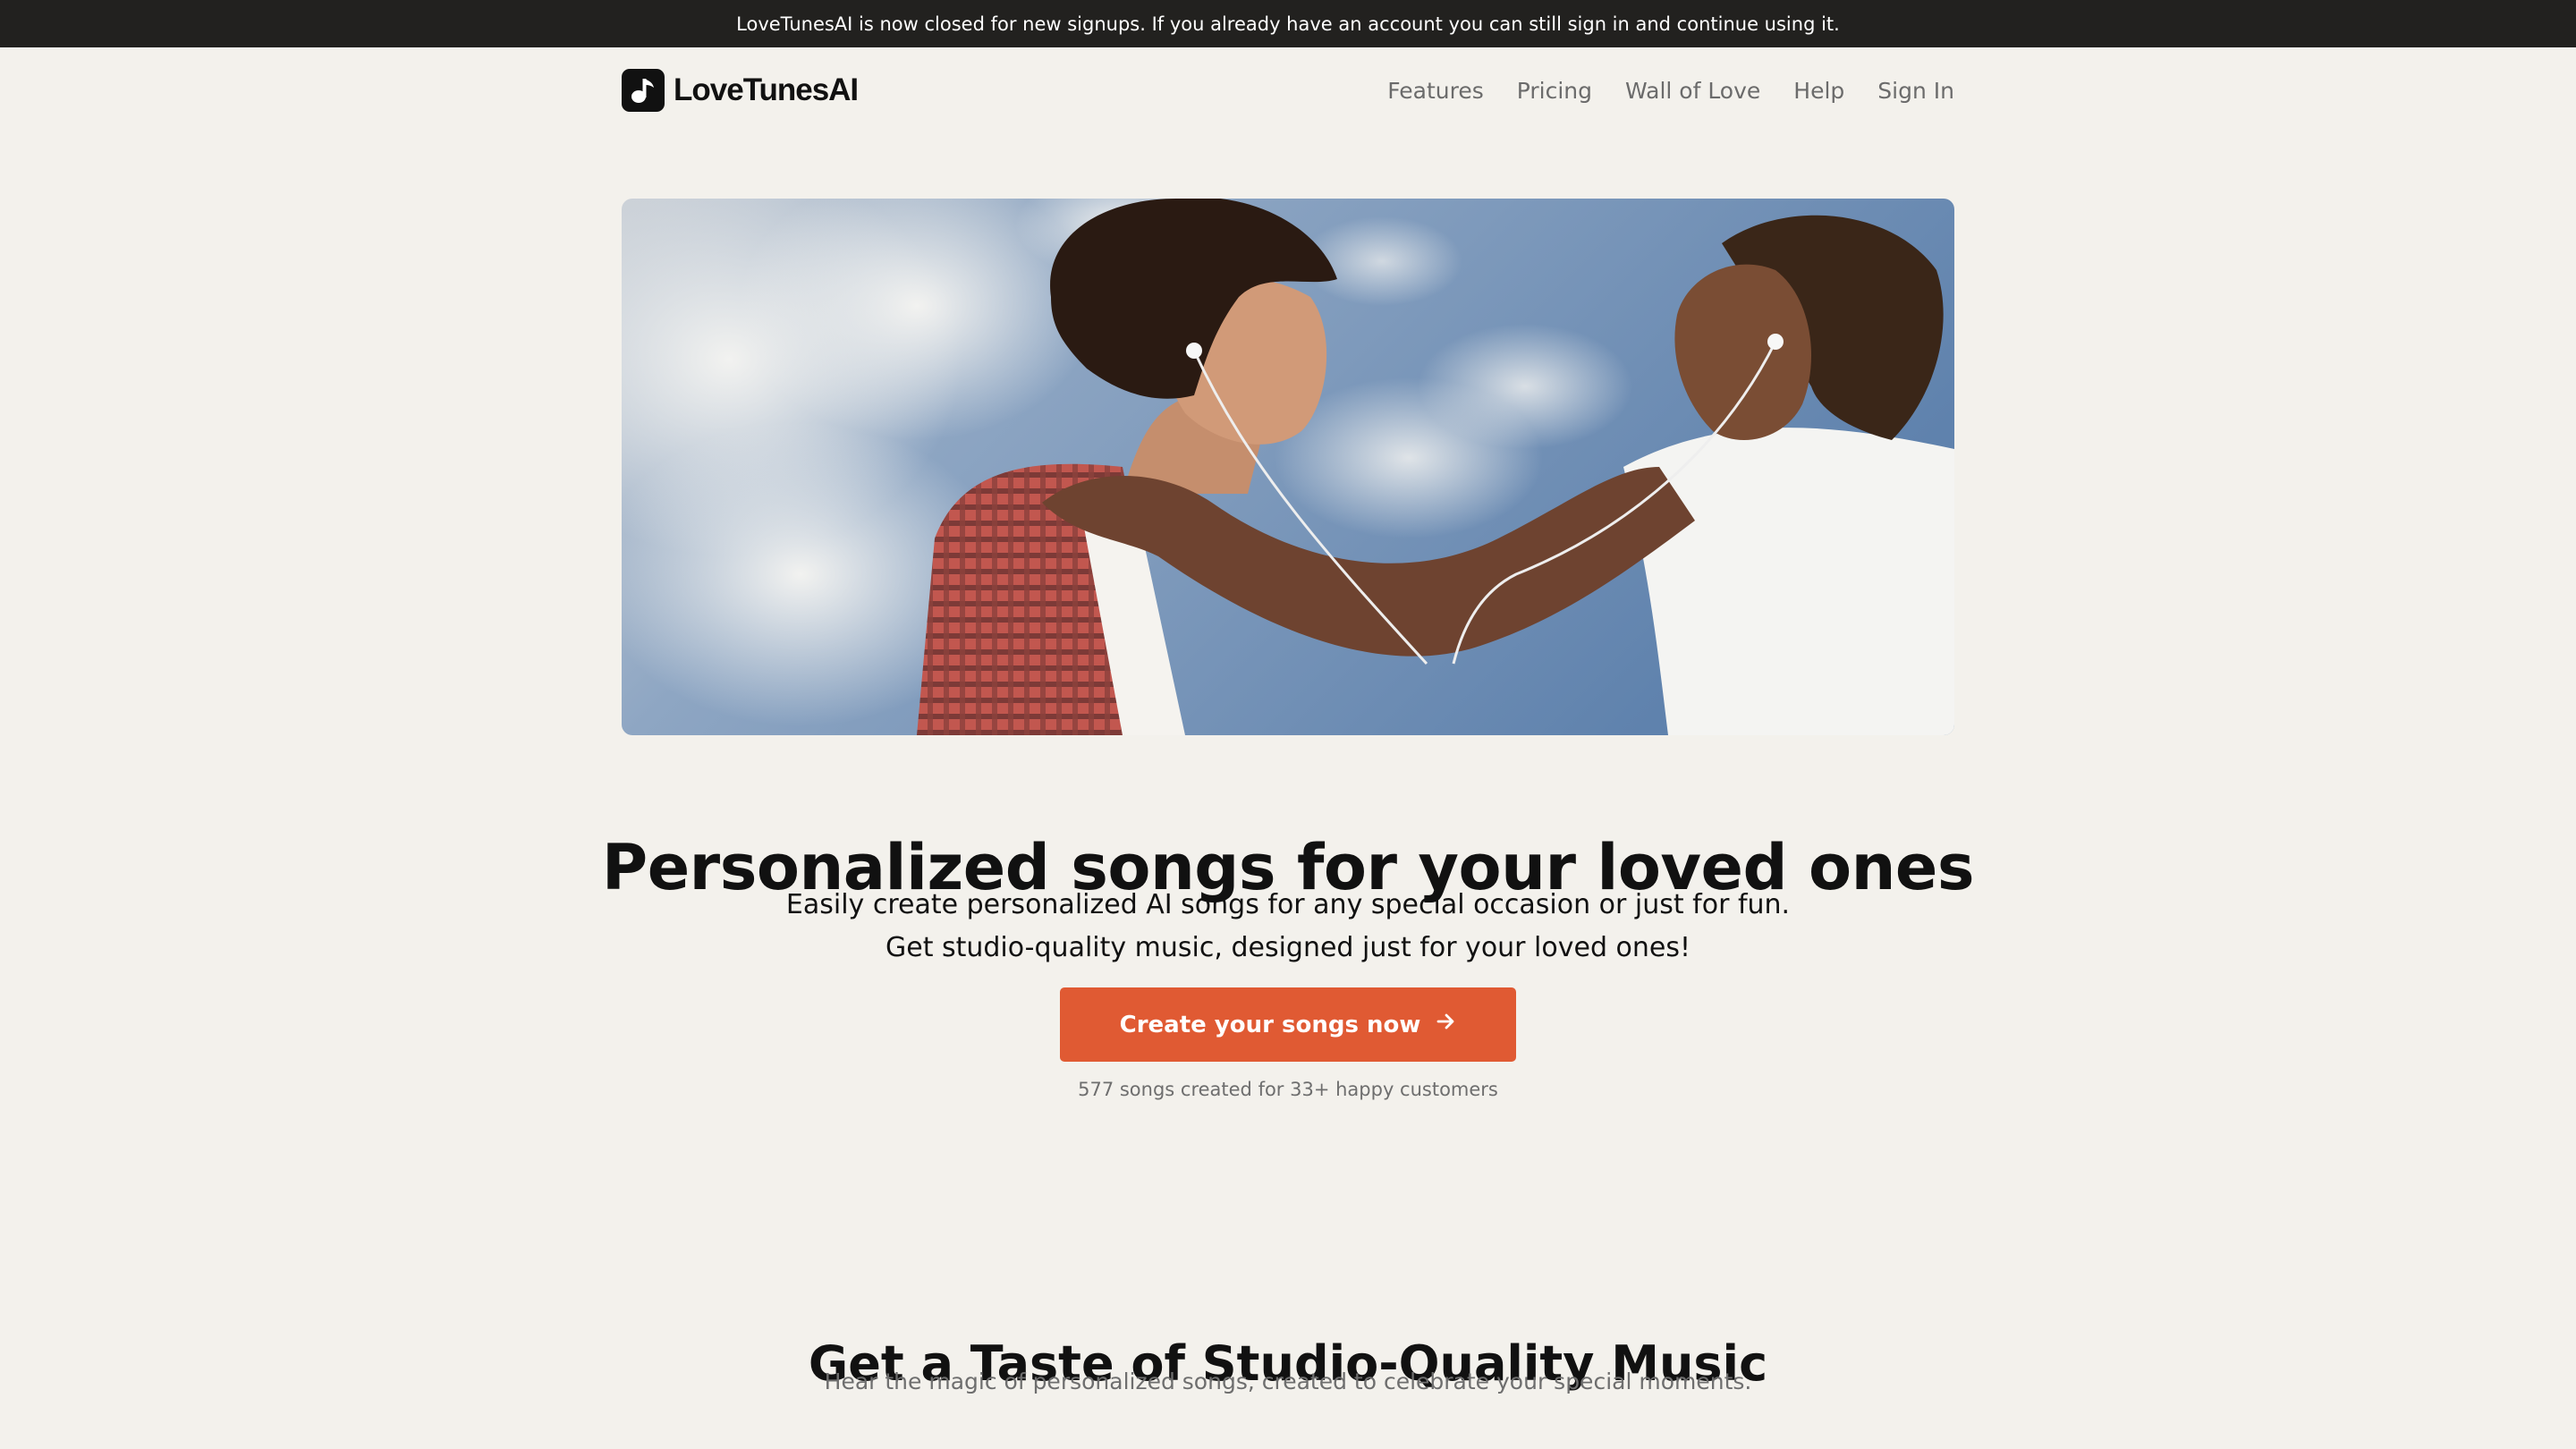 This screenshot has width=2576, height=1449. I want to click on arrow-right-icon, so click(1445, 1024).